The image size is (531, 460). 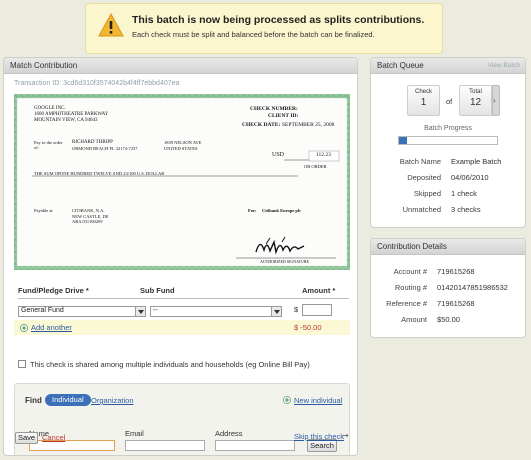 I want to click on cancel-link: Cancel, so click(x=53, y=437).